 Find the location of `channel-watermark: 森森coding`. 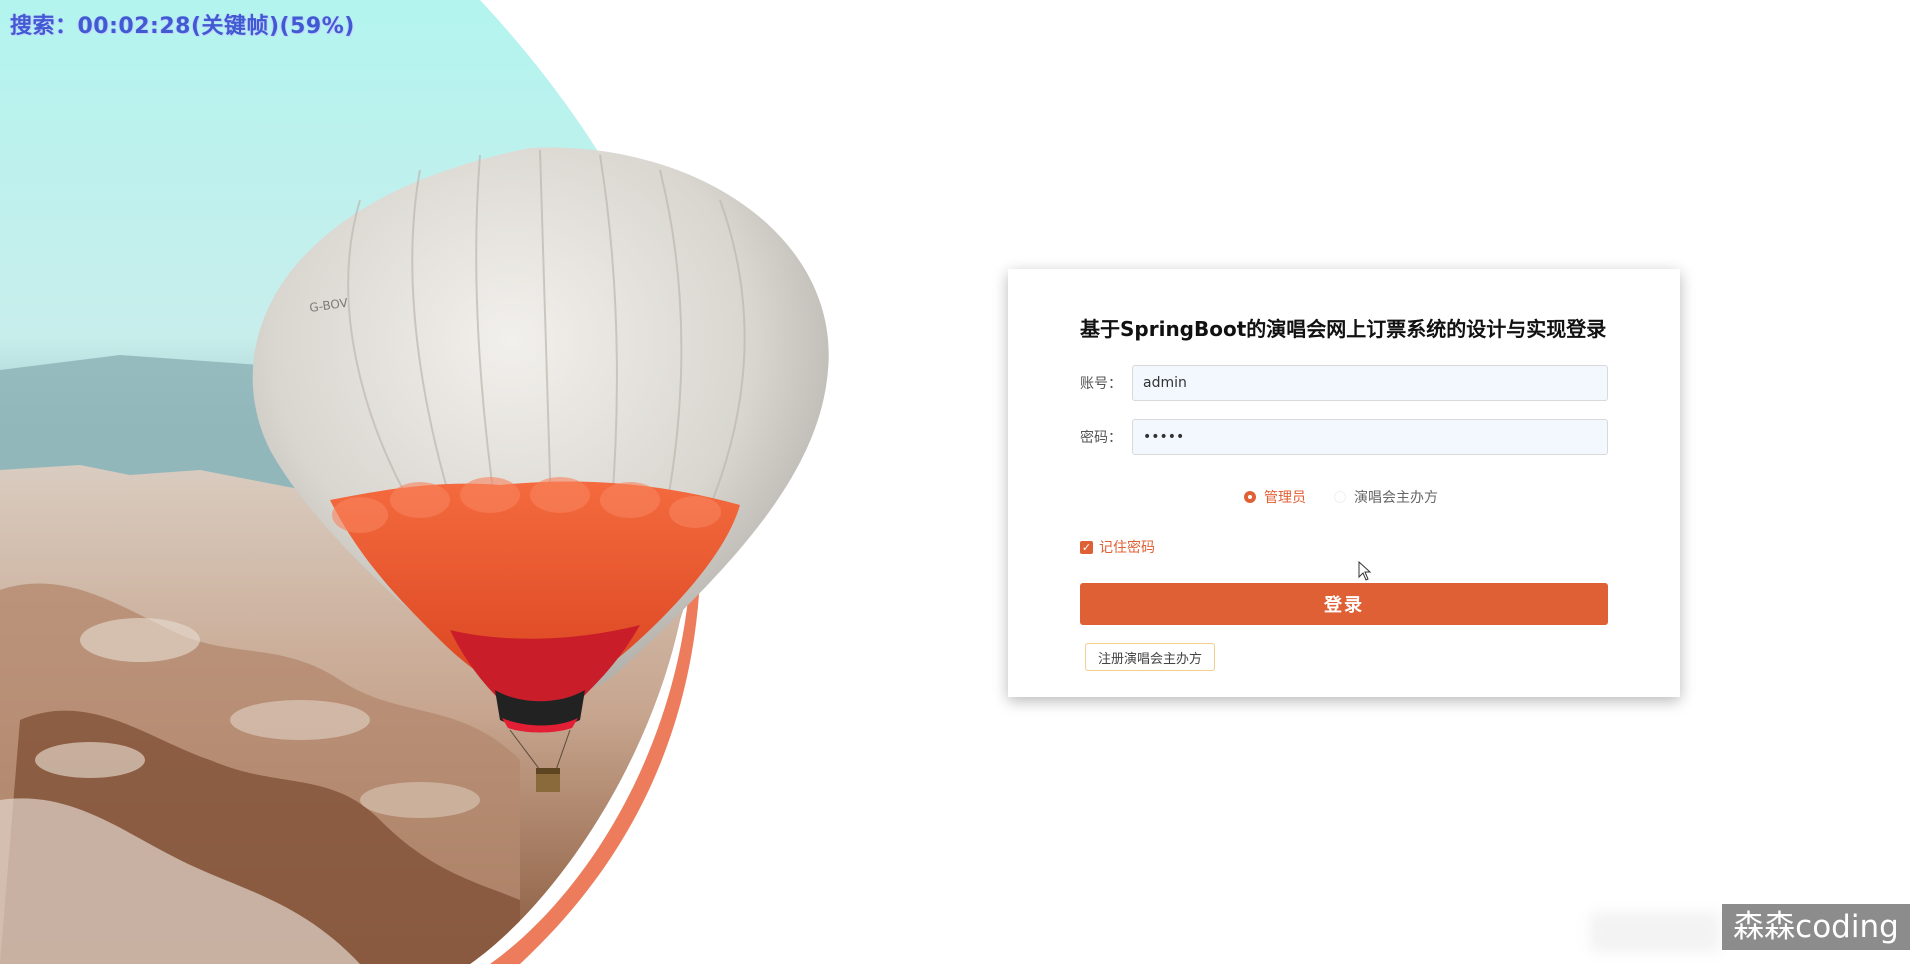

channel-watermark: 森森coding is located at coordinates (1816, 927).